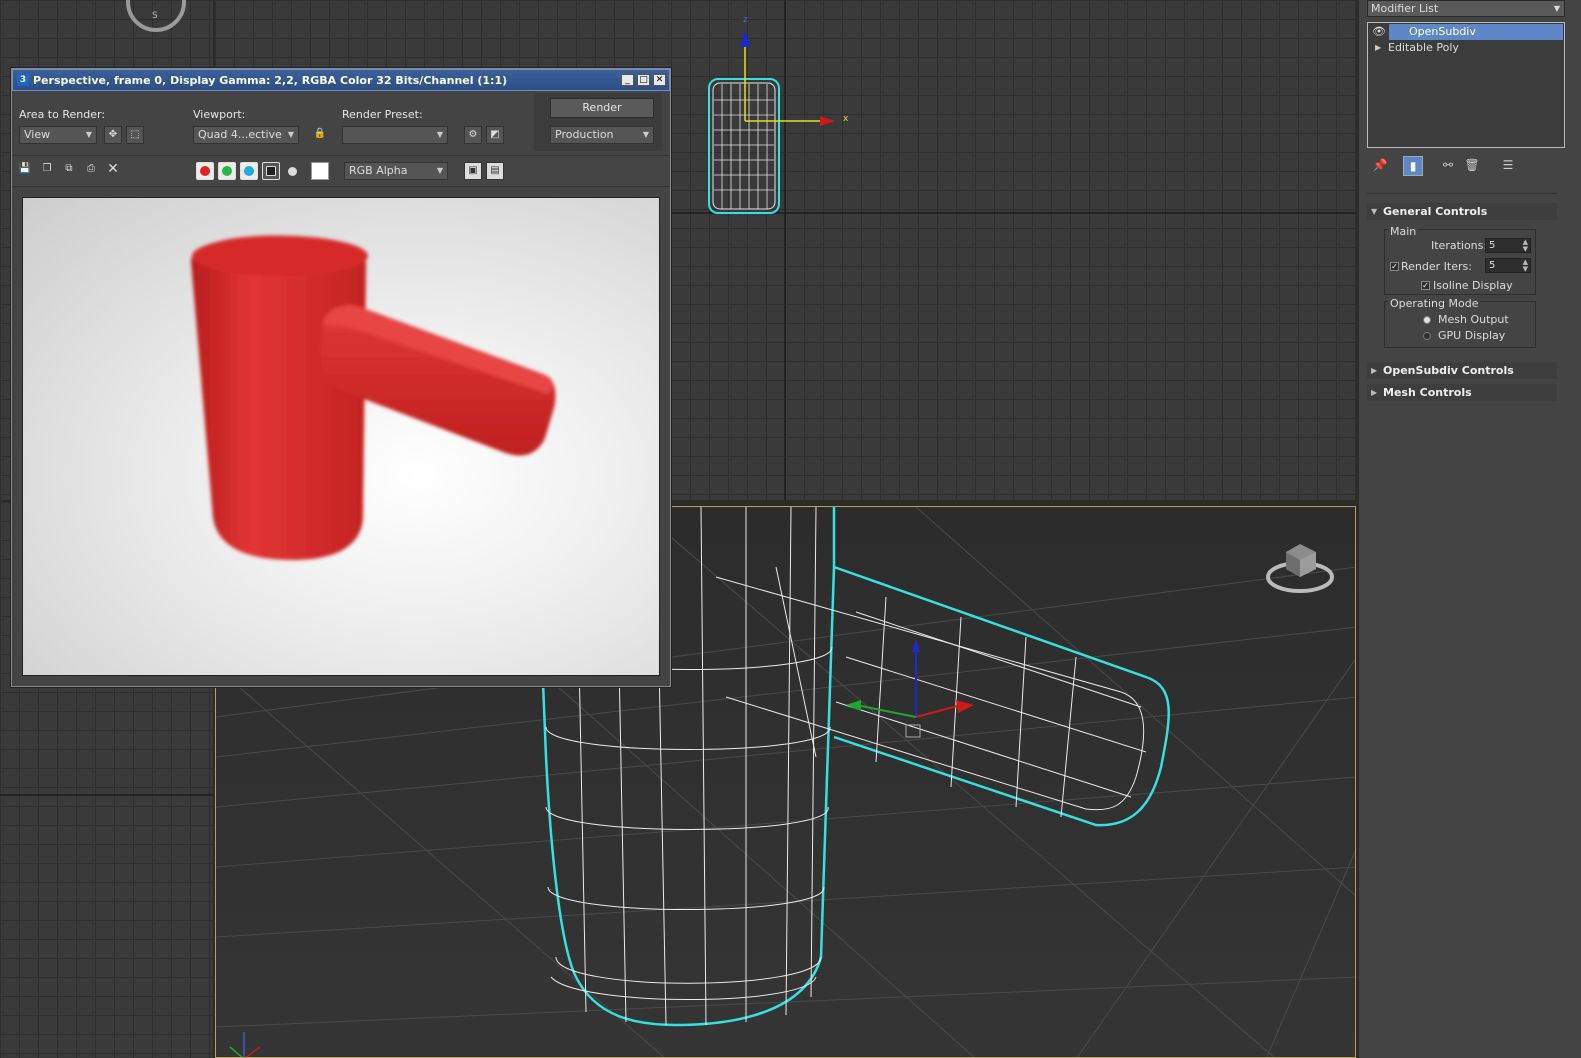 The height and width of the screenshot is (1058, 1581). Describe the element at coordinates (113, 170) in the screenshot. I see `clear-icon: ✕` at that location.